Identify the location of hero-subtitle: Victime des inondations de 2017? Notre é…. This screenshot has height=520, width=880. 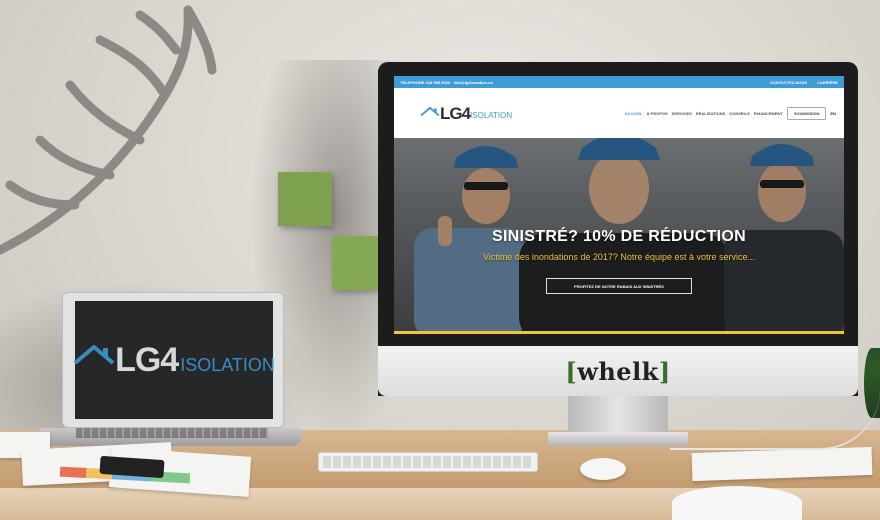
(619, 257).